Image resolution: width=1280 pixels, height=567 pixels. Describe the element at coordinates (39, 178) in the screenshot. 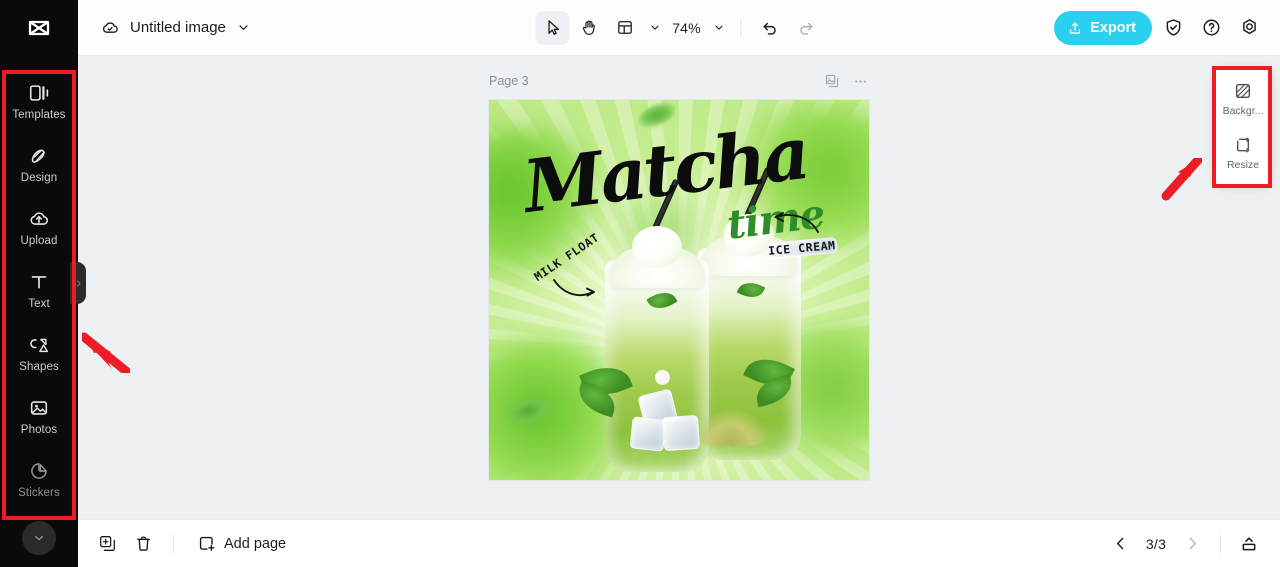

I see `sidebar-item-label: Design` at that location.